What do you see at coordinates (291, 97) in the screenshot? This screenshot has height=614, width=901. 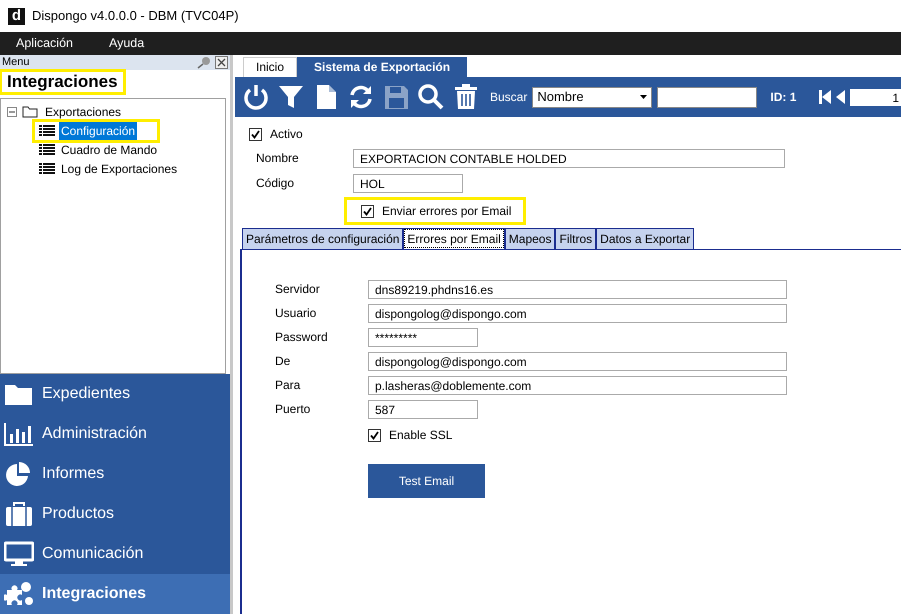 I see `filter-icon` at bounding box center [291, 97].